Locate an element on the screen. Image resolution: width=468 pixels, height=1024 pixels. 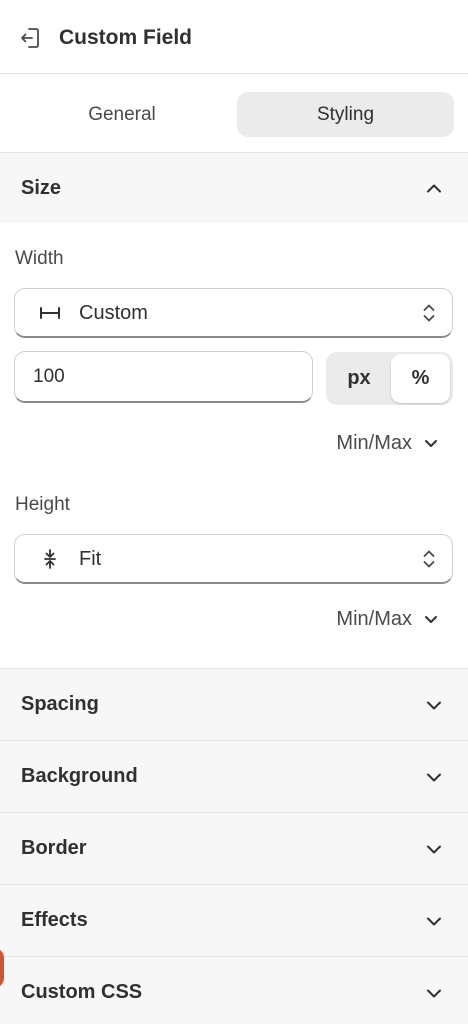
width-value-input is located at coordinates (163, 377).